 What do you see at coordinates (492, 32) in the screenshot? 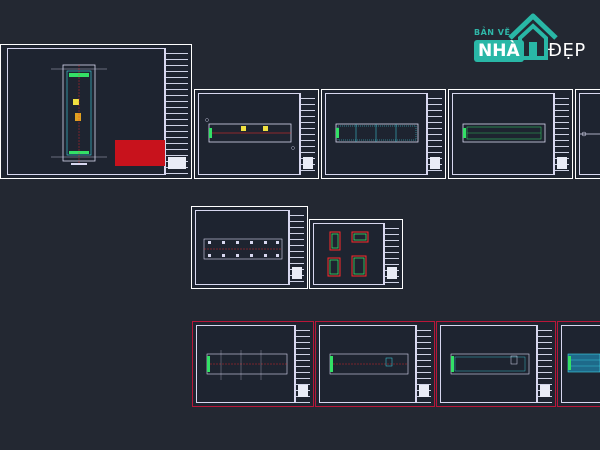
I see `logo-top-text: BẢN VẼ` at bounding box center [492, 32].